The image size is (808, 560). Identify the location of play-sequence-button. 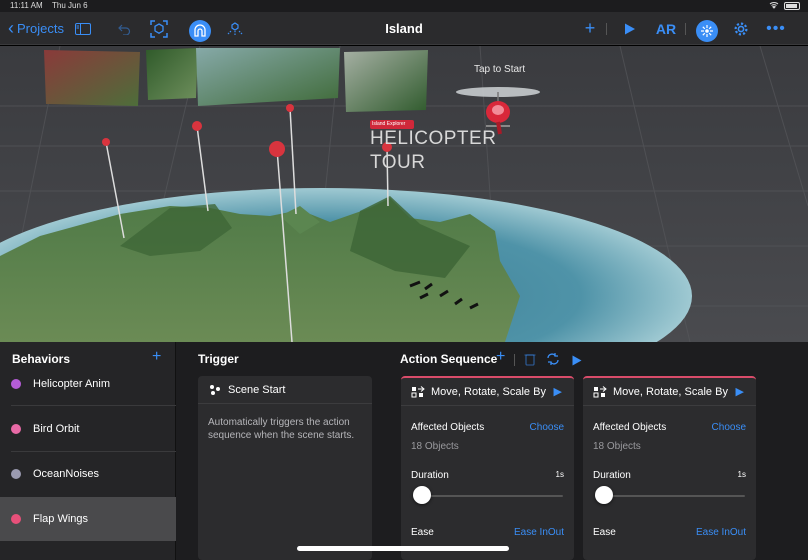
(577, 362).